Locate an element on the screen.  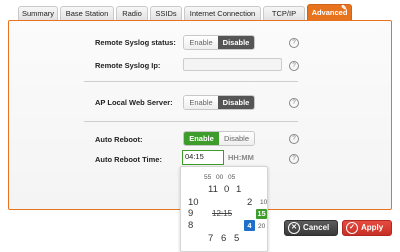
minute-option: 50 is located at coordinates (181, 202).